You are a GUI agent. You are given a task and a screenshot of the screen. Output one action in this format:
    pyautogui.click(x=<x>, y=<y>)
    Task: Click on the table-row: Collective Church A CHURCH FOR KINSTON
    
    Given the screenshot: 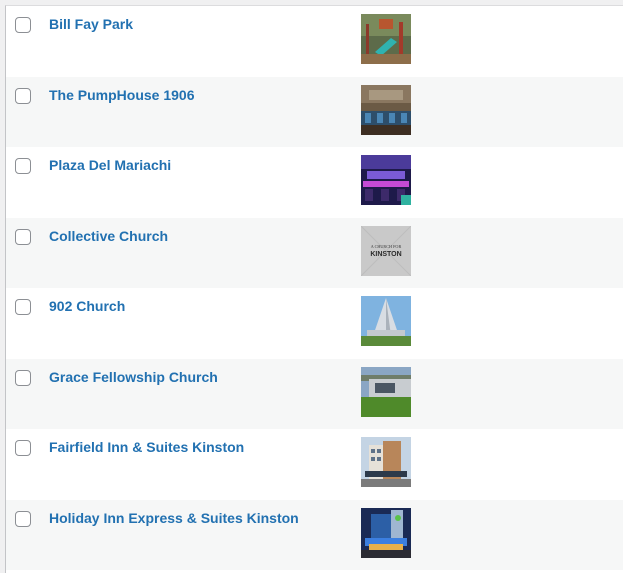 What is the action you would take?
    pyautogui.click(x=314, y=252)
    